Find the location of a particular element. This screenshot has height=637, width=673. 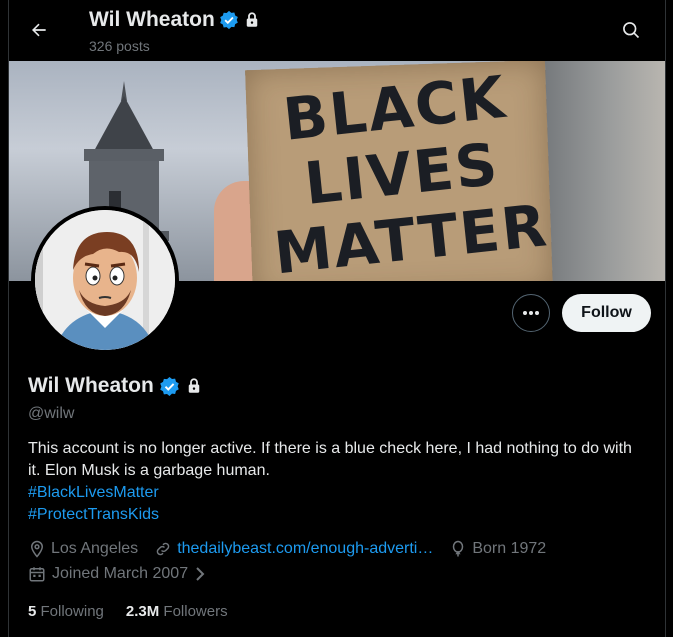

chevron-right-icon is located at coordinates (200, 574).